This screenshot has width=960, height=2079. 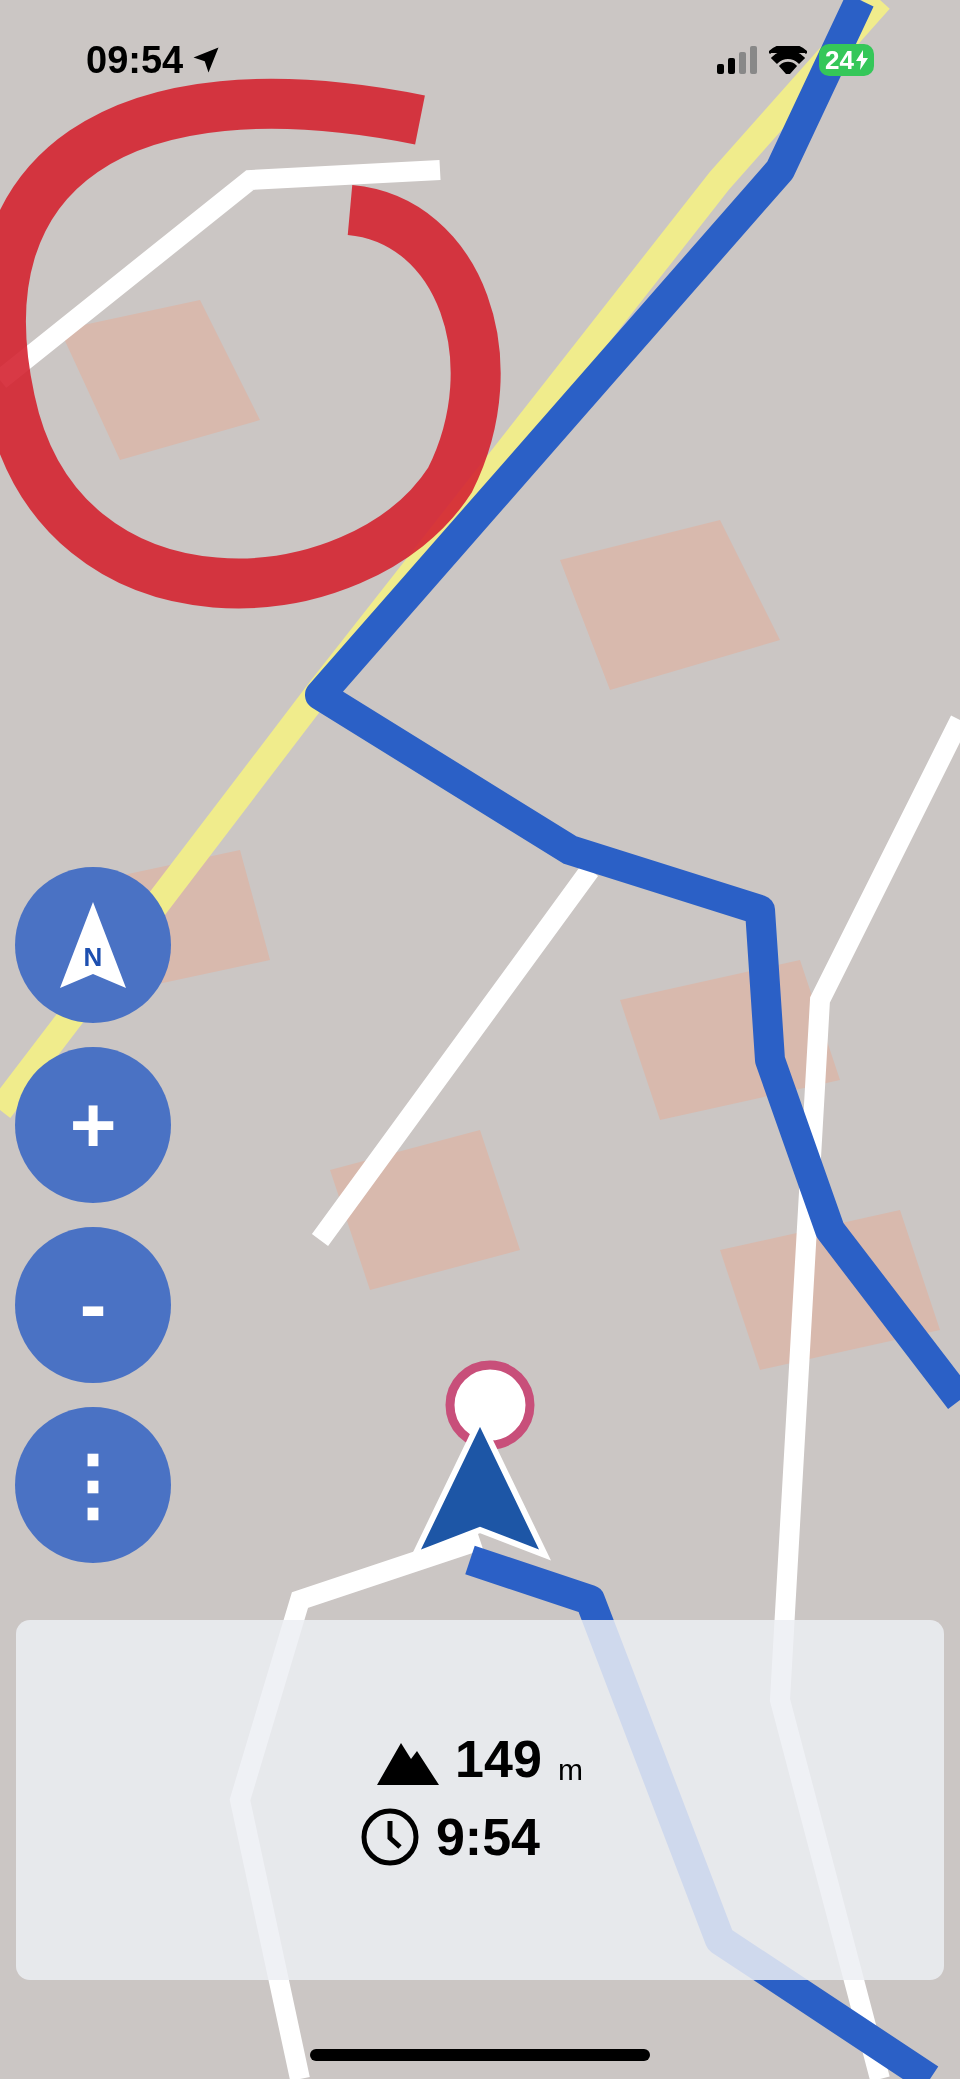 What do you see at coordinates (498, 1759) in the screenshot?
I see `elevation-value: 149` at bounding box center [498, 1759].